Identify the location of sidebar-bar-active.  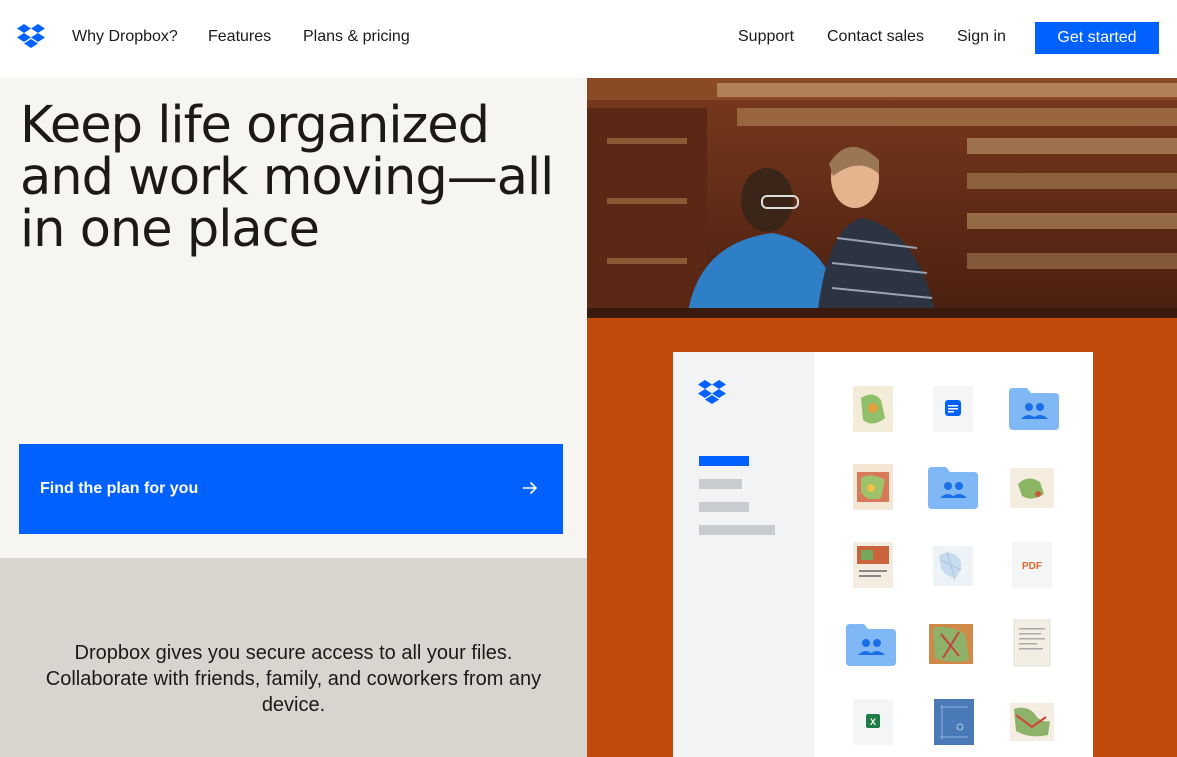
(724, 461).